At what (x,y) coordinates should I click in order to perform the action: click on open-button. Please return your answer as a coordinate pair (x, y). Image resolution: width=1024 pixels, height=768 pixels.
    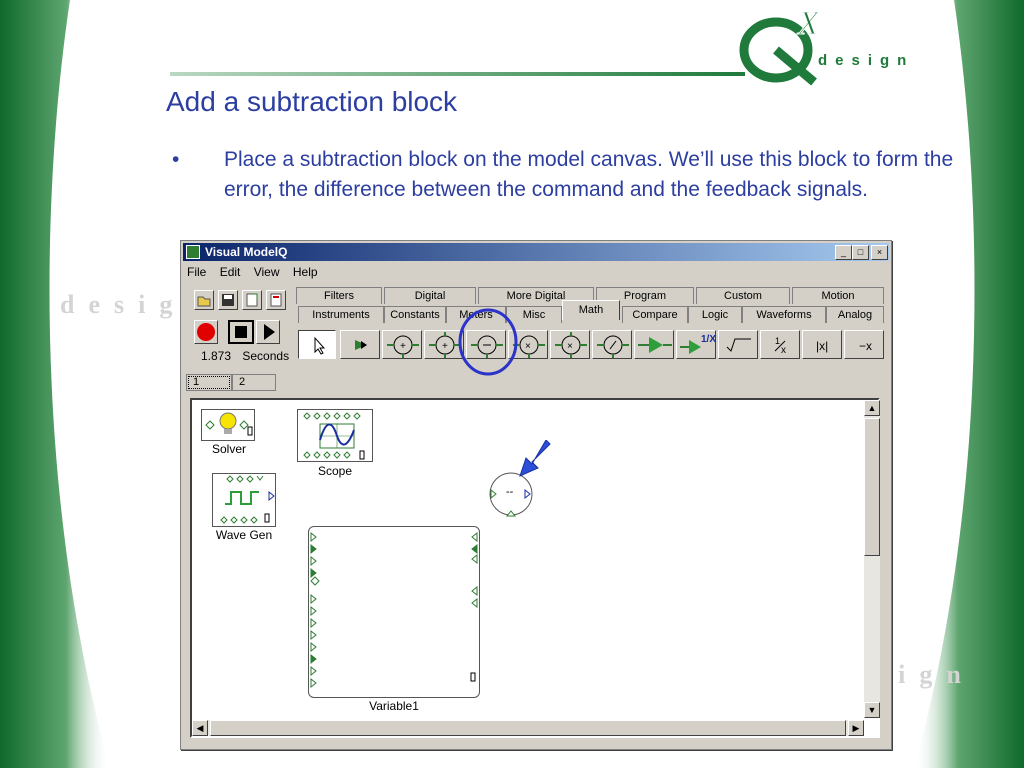
    Looking at the image, I should click on (204, 300).